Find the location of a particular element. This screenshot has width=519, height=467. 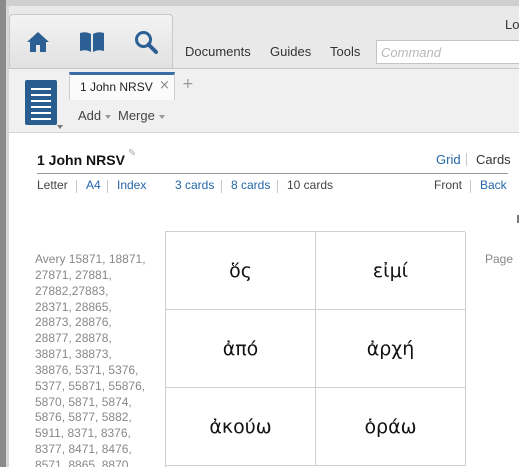

home-icon is located at coordinates (38, 42).